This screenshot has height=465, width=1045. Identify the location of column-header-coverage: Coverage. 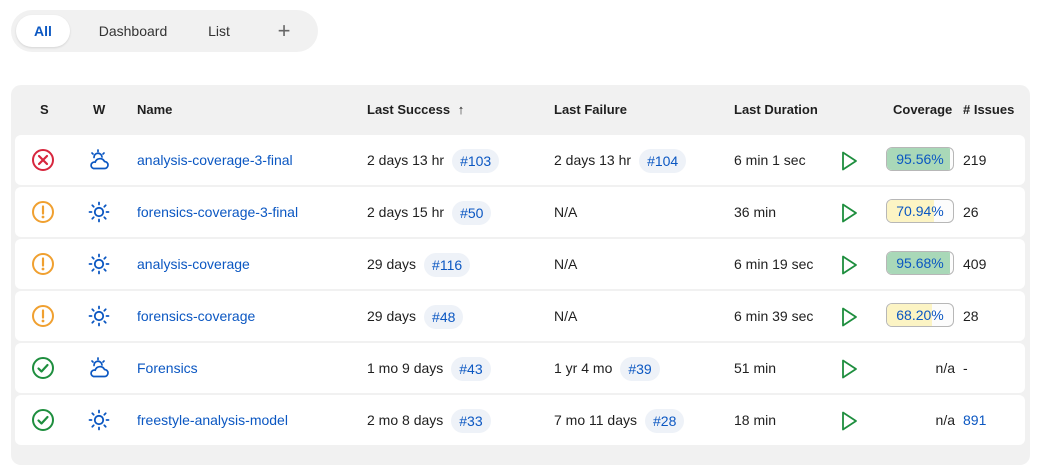
(922, 109).